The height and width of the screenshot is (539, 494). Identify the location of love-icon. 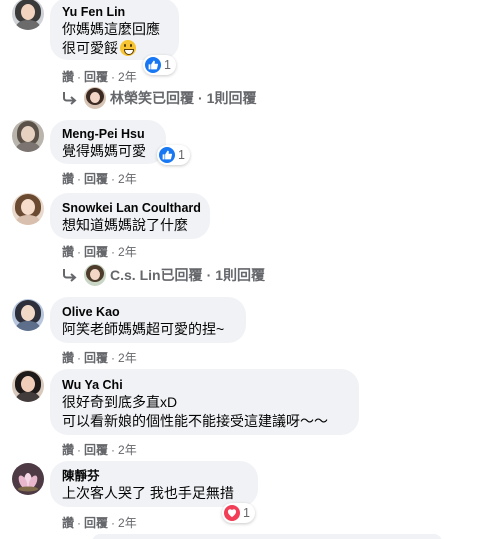
(232, 513).